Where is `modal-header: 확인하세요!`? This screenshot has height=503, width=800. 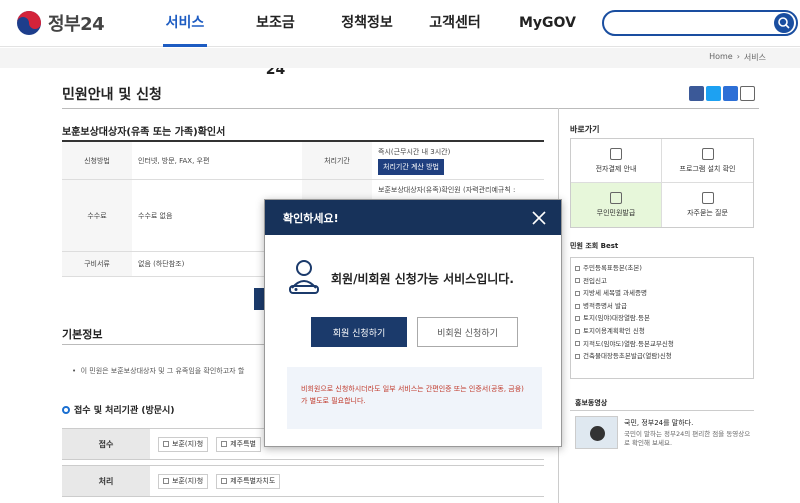 modal-header: 확인하세요! is located at coordinates (413, 217).